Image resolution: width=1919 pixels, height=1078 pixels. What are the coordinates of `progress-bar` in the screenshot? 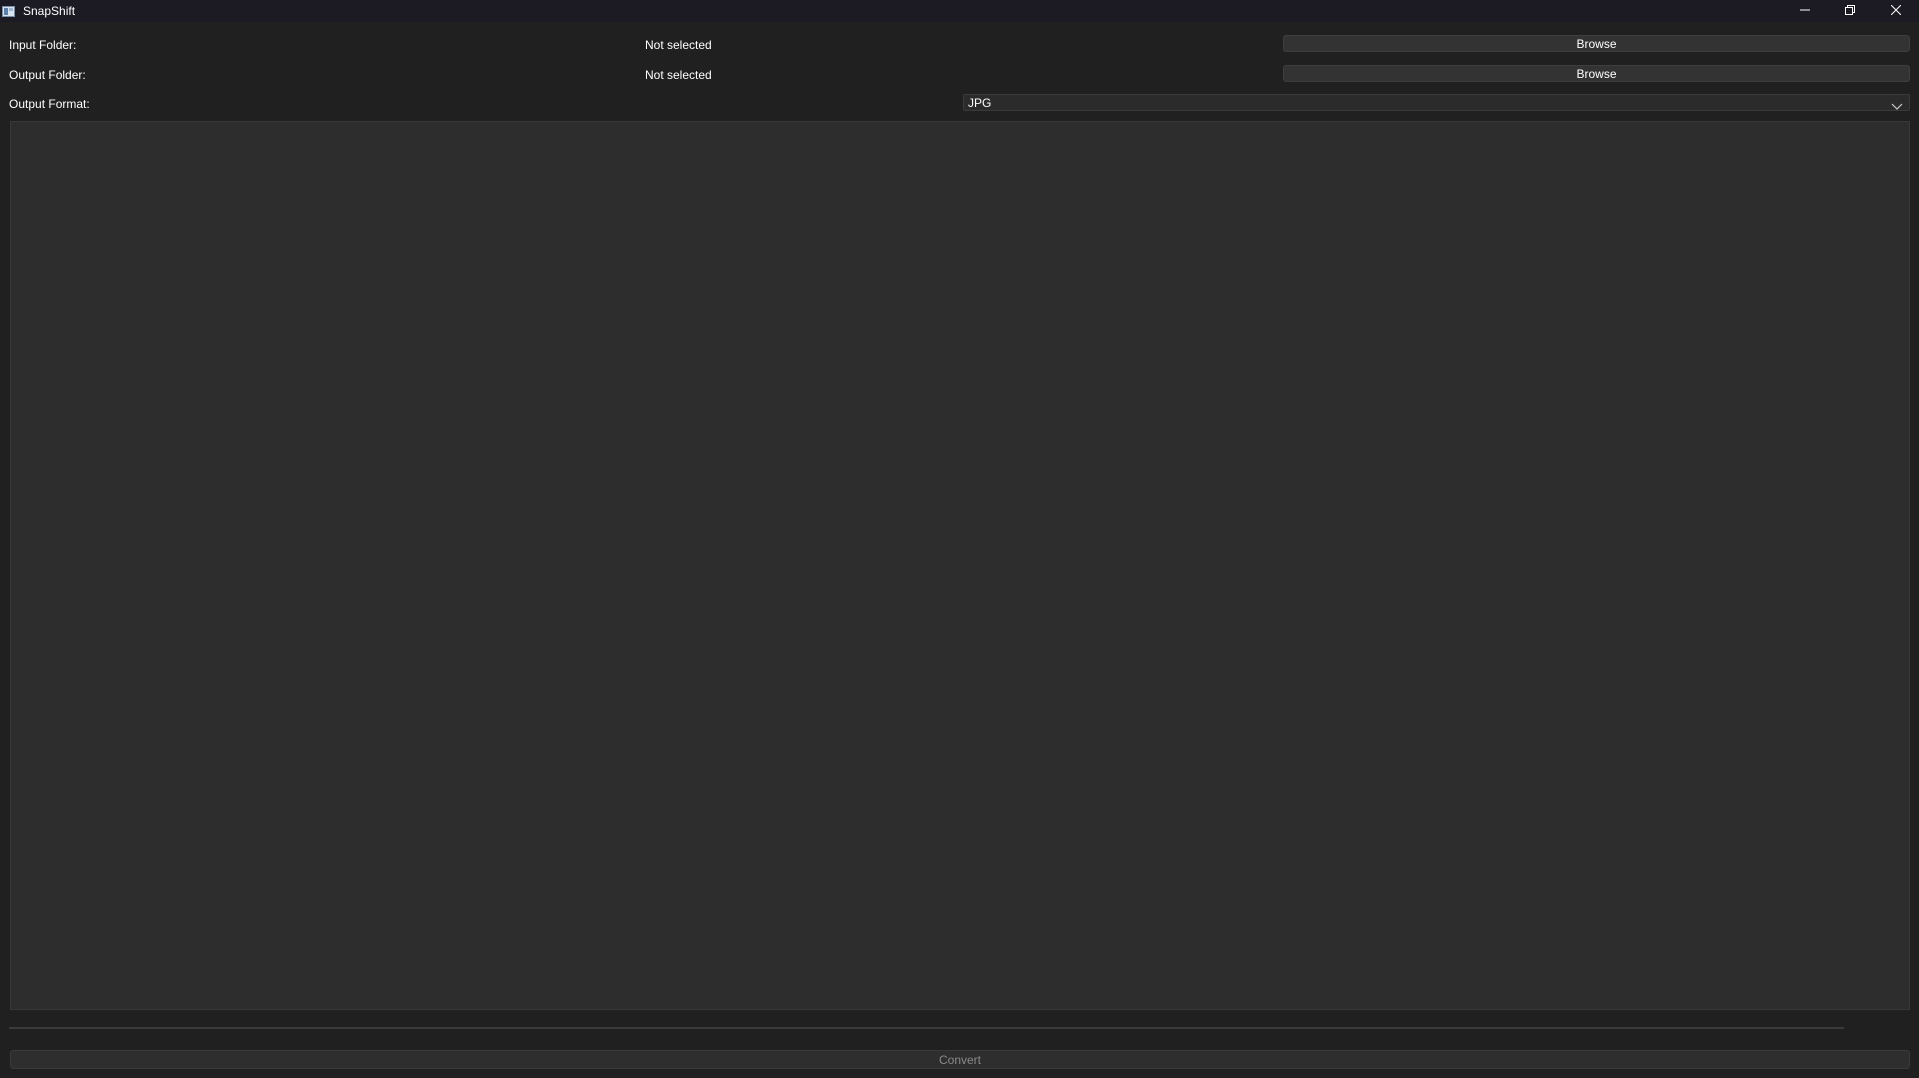 It's located at (926, 1028).